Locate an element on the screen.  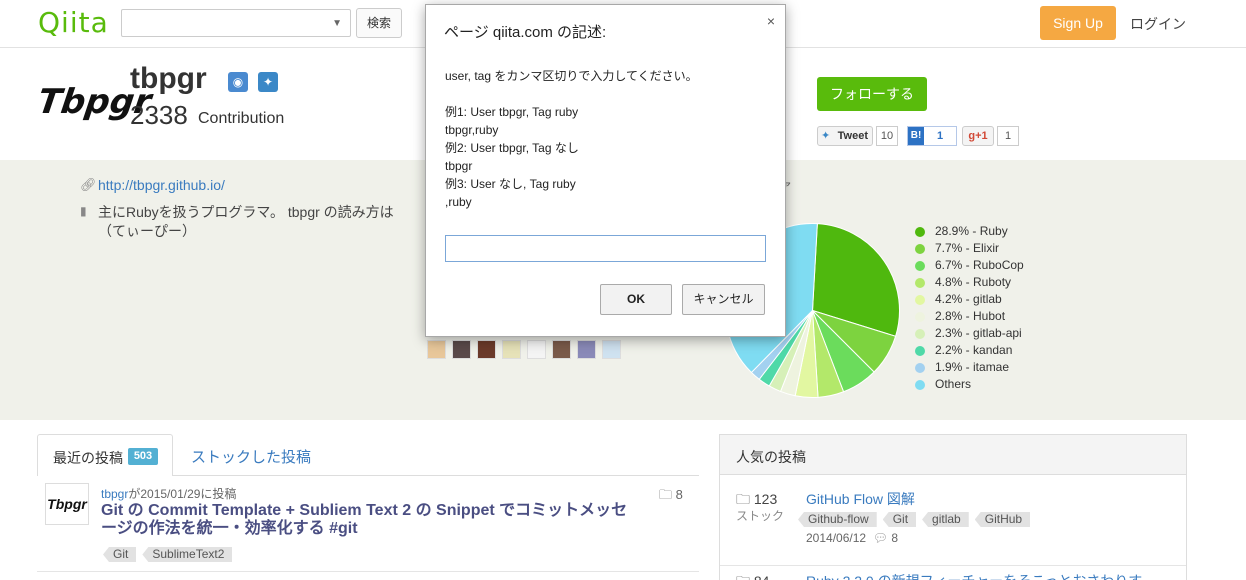
legend-label: 1.9% - itamae is located at coordinates (972, 367).